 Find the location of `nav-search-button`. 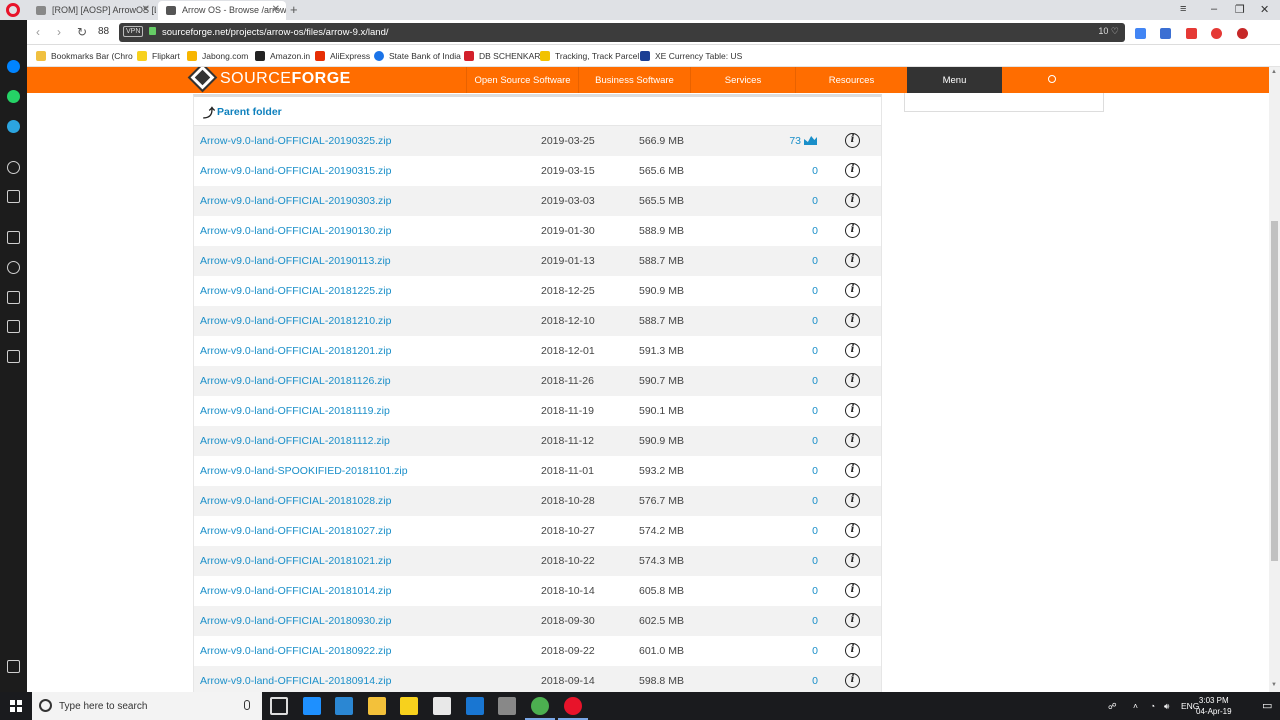

nav-search-button is located at coordinates (1052, 80).